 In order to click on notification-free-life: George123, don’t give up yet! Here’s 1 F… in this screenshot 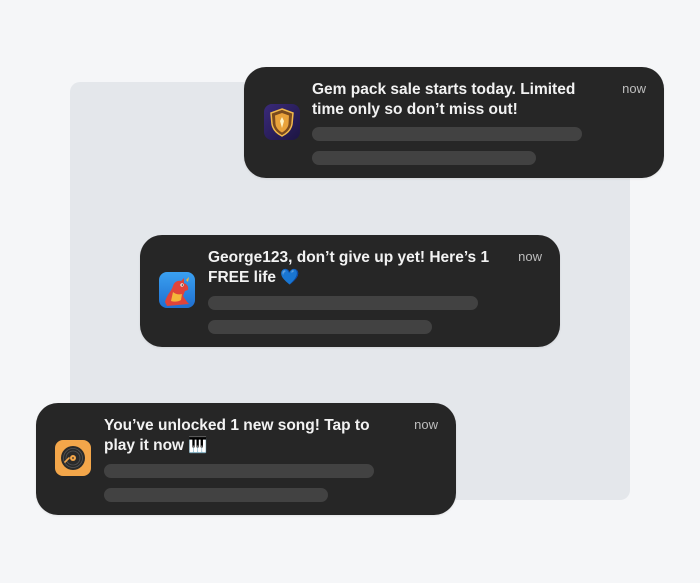, I will do `click(350, 291)`.